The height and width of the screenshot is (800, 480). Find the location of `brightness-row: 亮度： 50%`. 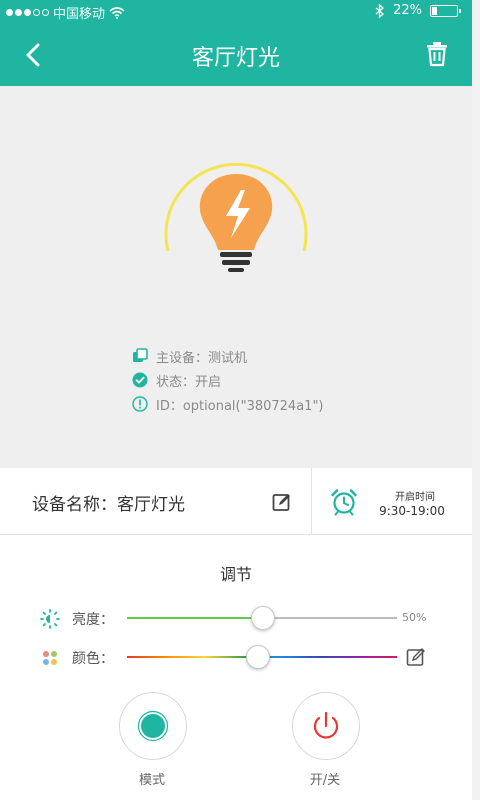

brightness-row: 亮度： 50% is located at coordinates (240, 618).